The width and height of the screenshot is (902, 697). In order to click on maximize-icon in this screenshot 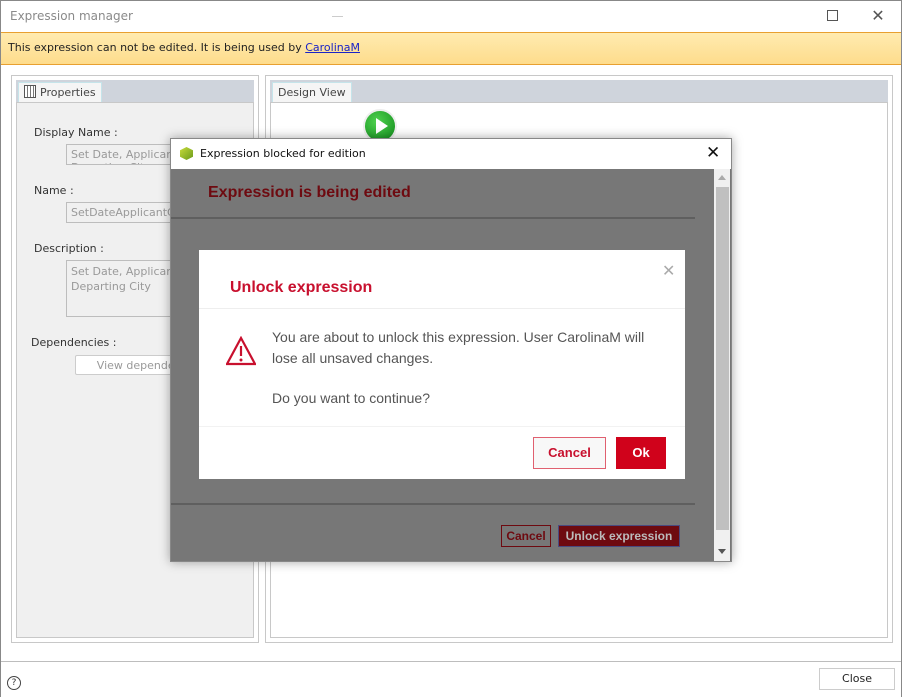, I will do `click(832, 15)`.